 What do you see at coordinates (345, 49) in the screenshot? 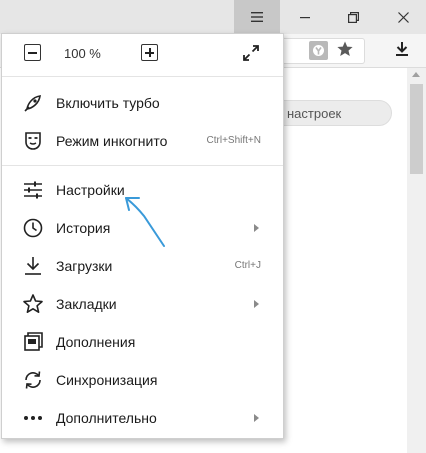
I see `star-icon` at bounding box center [345, 49].